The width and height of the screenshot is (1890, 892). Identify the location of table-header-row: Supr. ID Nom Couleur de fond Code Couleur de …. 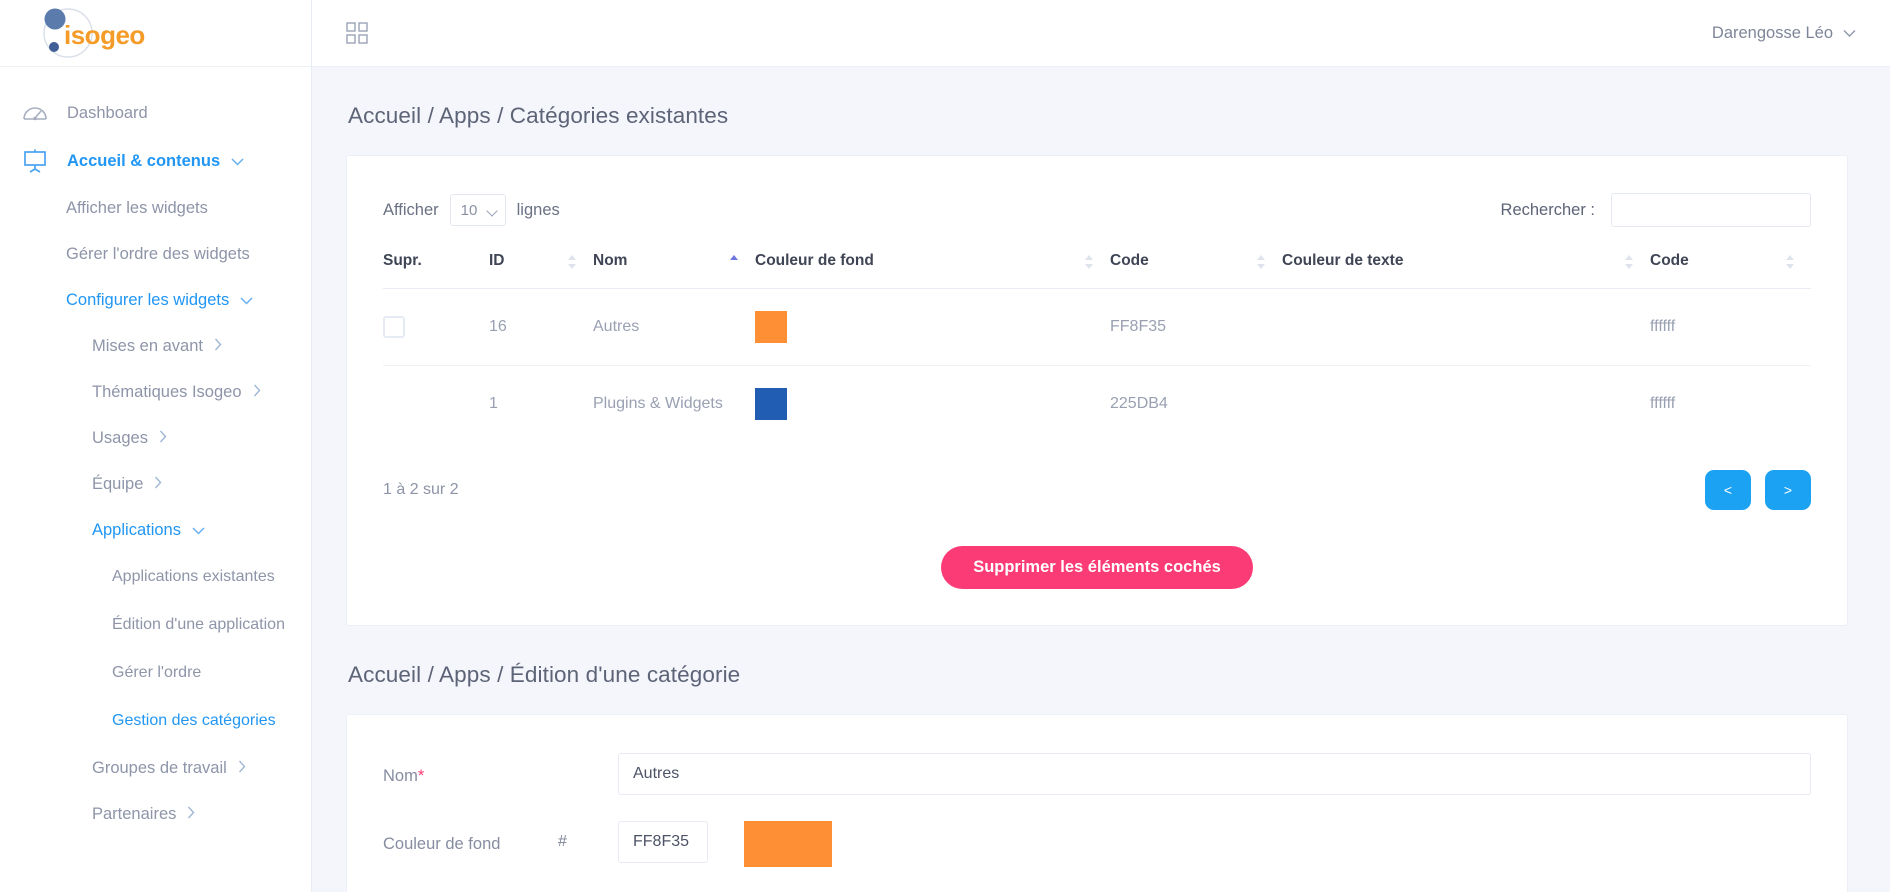
(1097, 262).